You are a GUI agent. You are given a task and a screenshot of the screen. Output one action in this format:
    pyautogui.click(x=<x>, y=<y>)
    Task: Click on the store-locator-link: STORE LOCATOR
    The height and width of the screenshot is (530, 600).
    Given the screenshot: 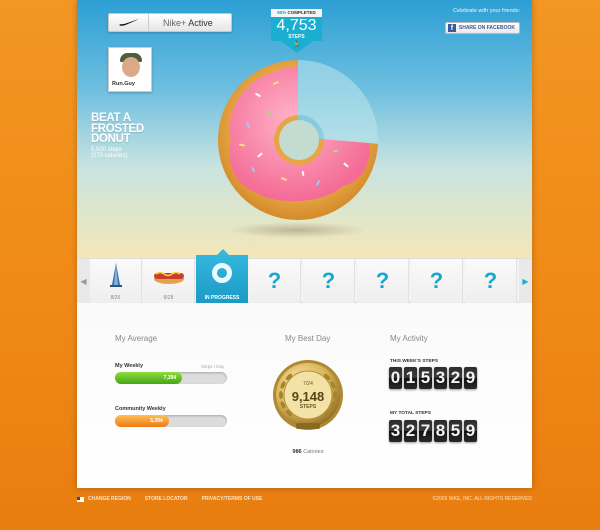 What is the action you would take?
    pyautogui.click(x=166, y=499)
    